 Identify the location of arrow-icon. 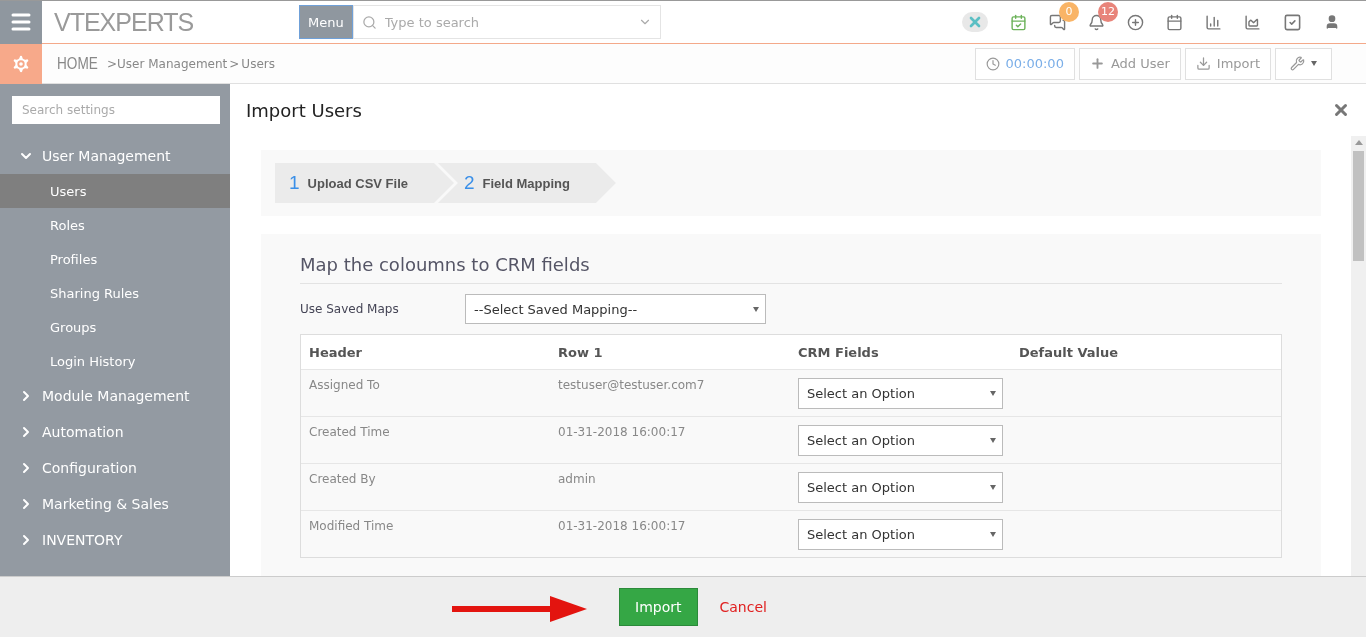
(519, 609).